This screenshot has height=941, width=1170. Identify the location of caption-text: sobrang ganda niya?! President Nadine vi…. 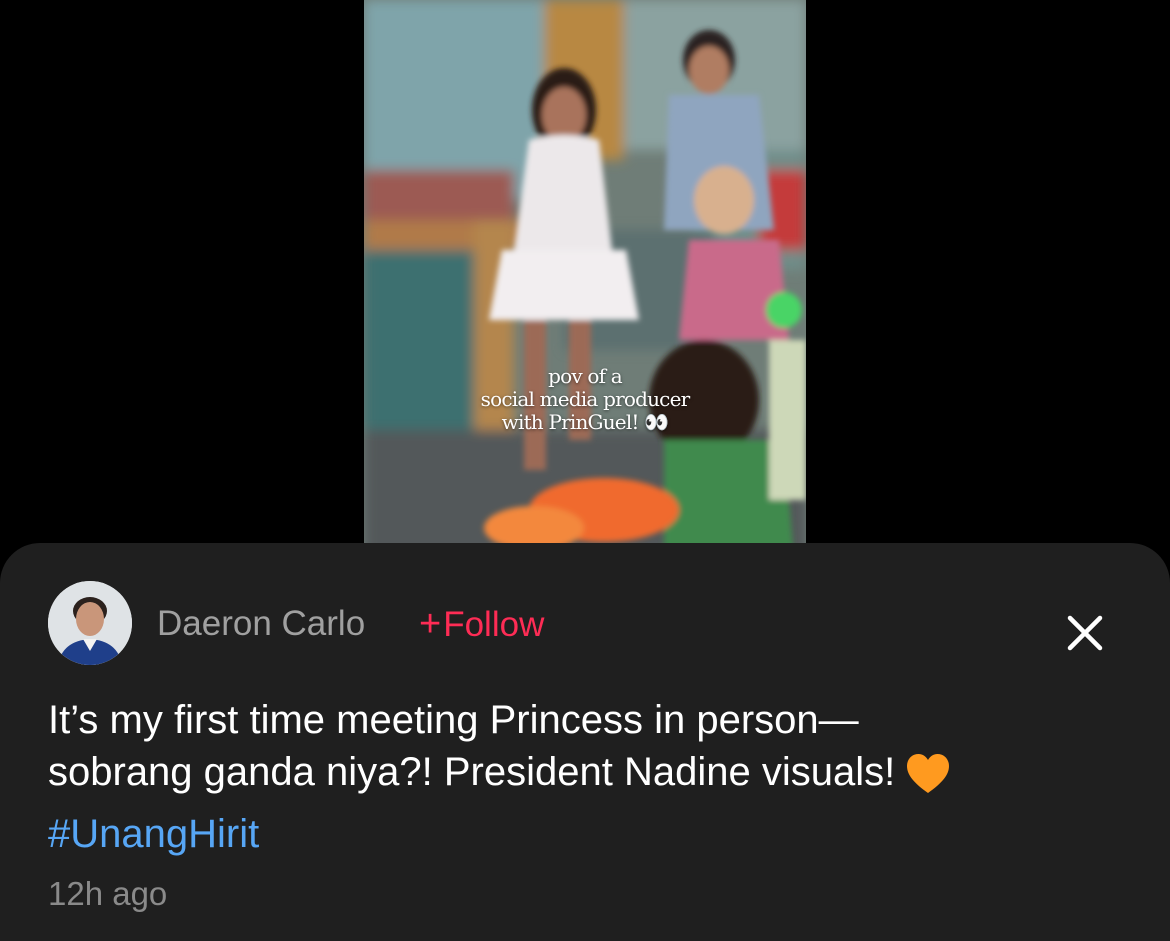
(472, 772).